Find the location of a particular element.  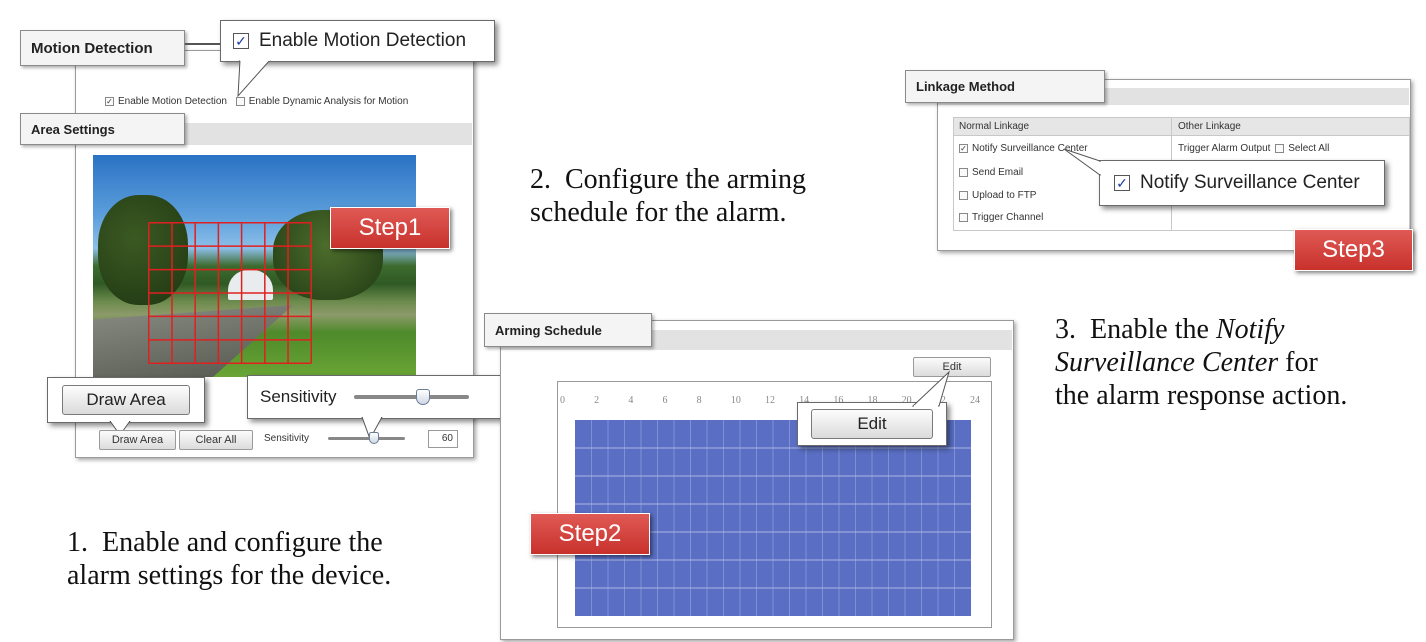

notify-callout-label: Notify Surveillance Center is located at coordinates (1250, 182).